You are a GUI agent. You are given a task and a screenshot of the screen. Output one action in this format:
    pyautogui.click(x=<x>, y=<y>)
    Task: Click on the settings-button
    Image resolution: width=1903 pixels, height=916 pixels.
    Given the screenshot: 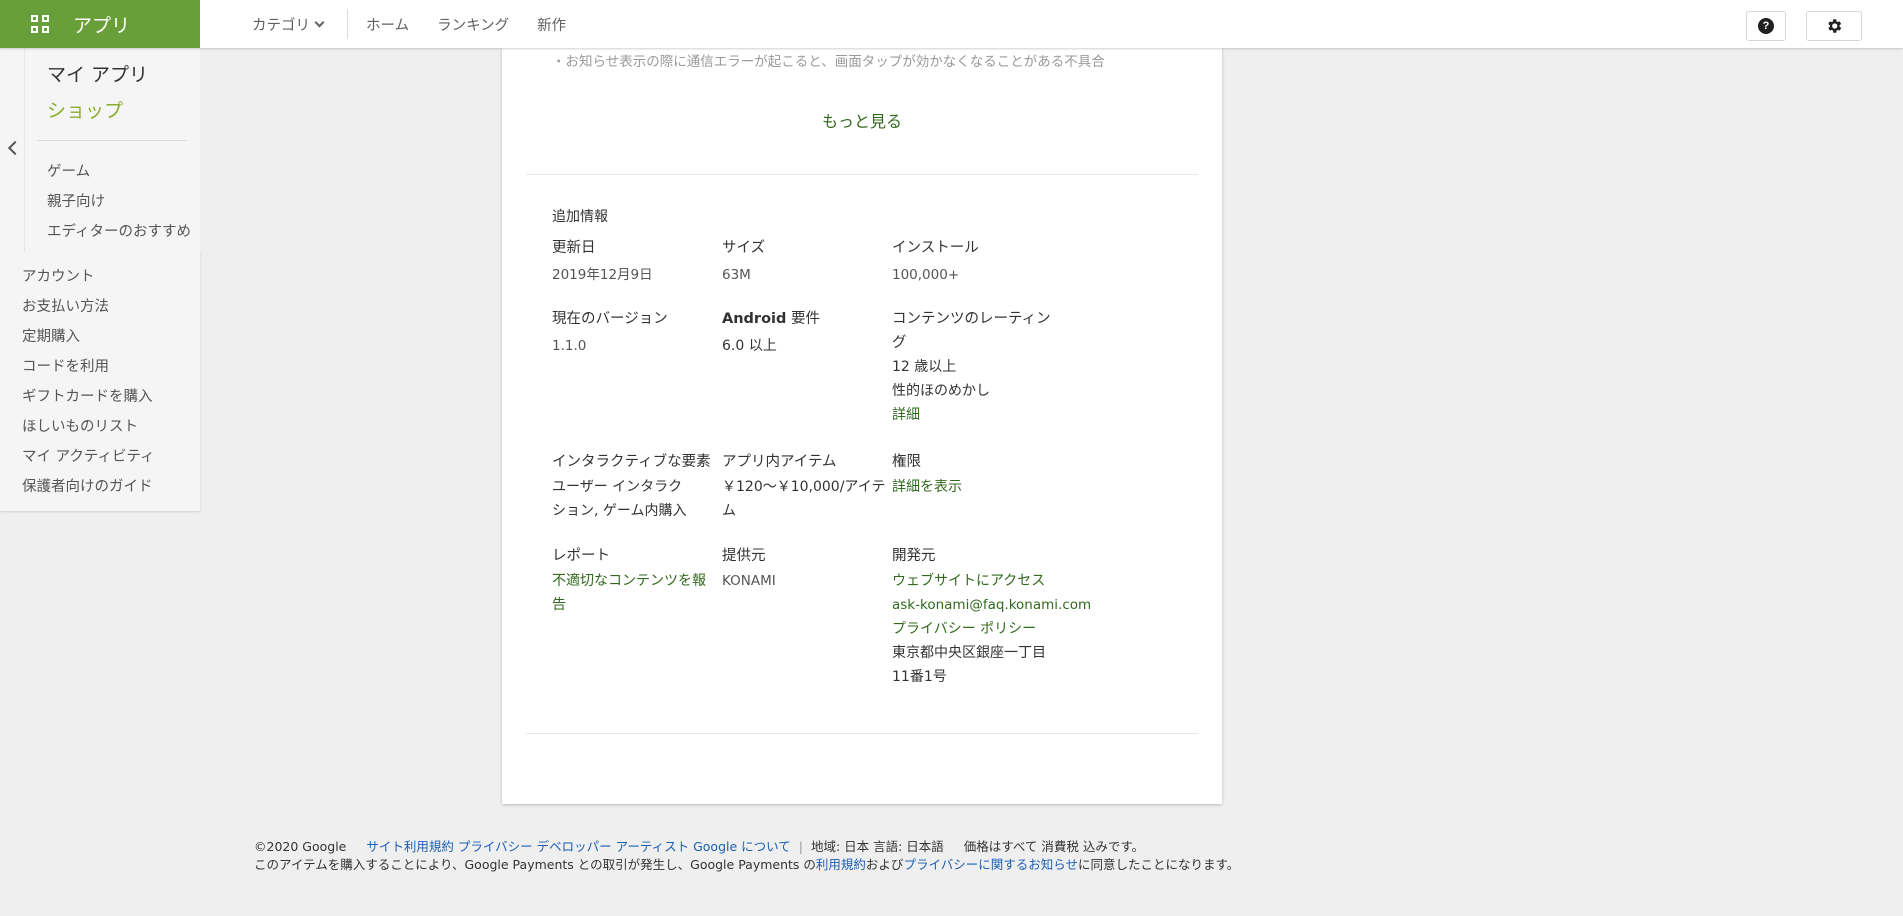 What is the action you would take?
    pyautogui.click(x=1834, y=26)
    